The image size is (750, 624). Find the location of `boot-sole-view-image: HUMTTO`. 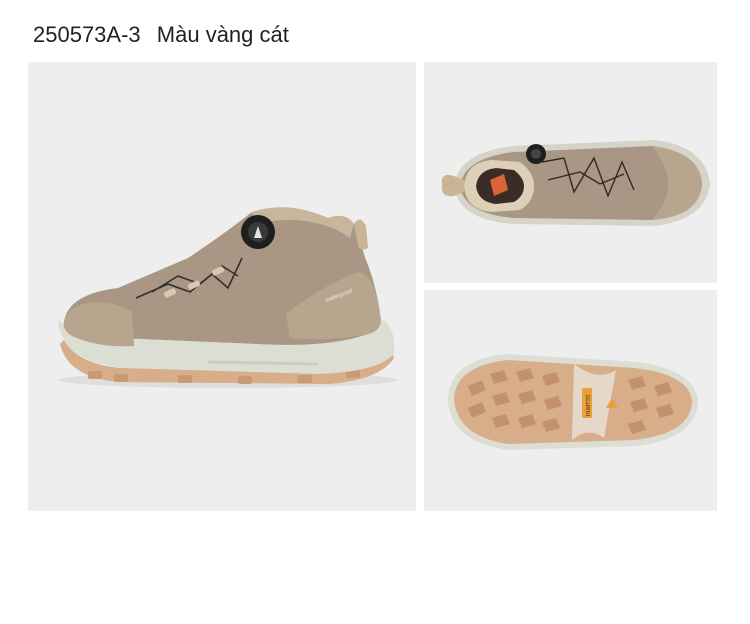

boot-sole-view-image: HUMTTO is located at coordinates (570, 400).